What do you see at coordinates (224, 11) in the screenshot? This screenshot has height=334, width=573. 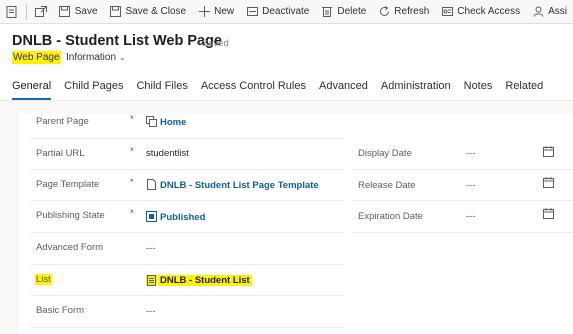 I see `new-label: New` at bounding box center [224, 11].